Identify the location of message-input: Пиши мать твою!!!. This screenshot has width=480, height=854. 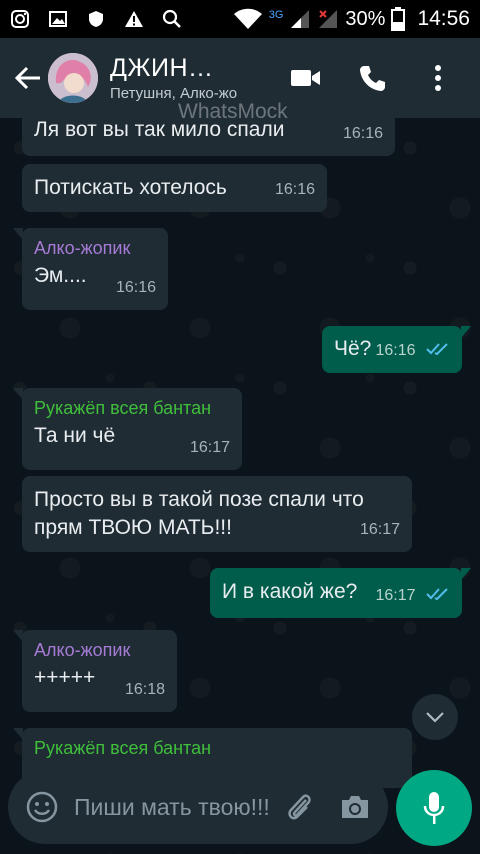
(174, 807).